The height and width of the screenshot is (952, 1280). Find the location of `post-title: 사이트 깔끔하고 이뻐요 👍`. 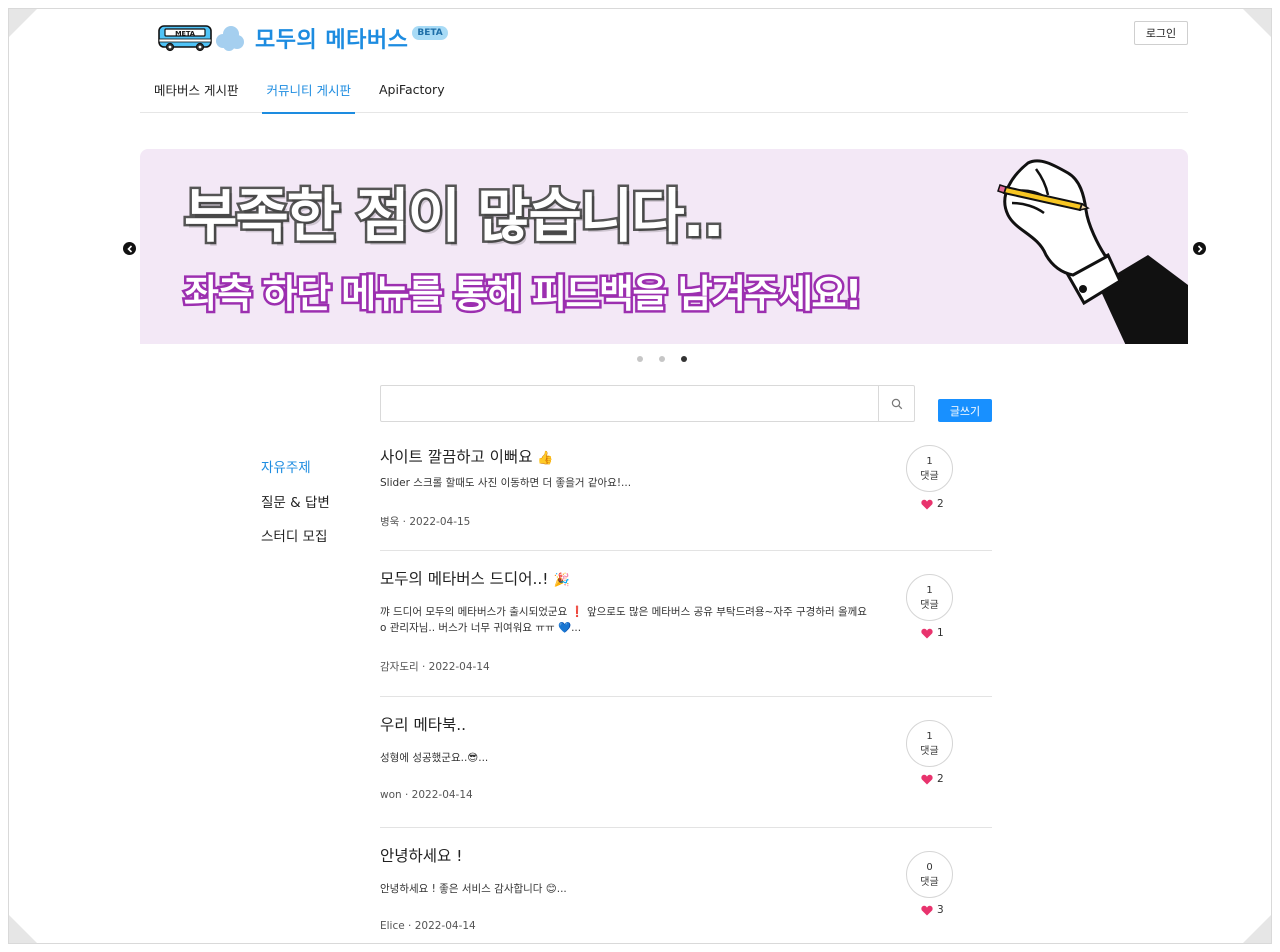

post-title: 사이트 깔끔하고 이뻐요 👍 is located at coordinates (467, 456).